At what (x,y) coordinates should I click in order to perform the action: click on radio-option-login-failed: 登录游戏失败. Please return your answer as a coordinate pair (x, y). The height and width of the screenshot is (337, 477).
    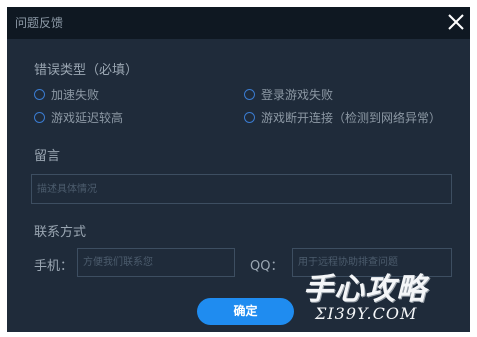
    Looking at the image, I should click on (288, 94).